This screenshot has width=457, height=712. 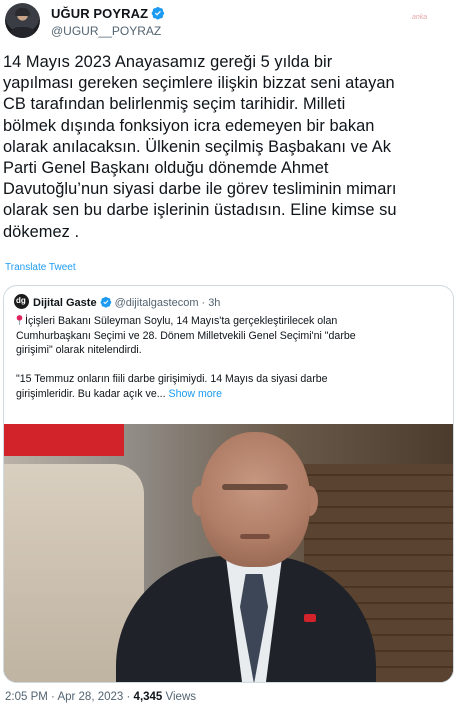 I want to click on image-head, so click(x=255, y=499).